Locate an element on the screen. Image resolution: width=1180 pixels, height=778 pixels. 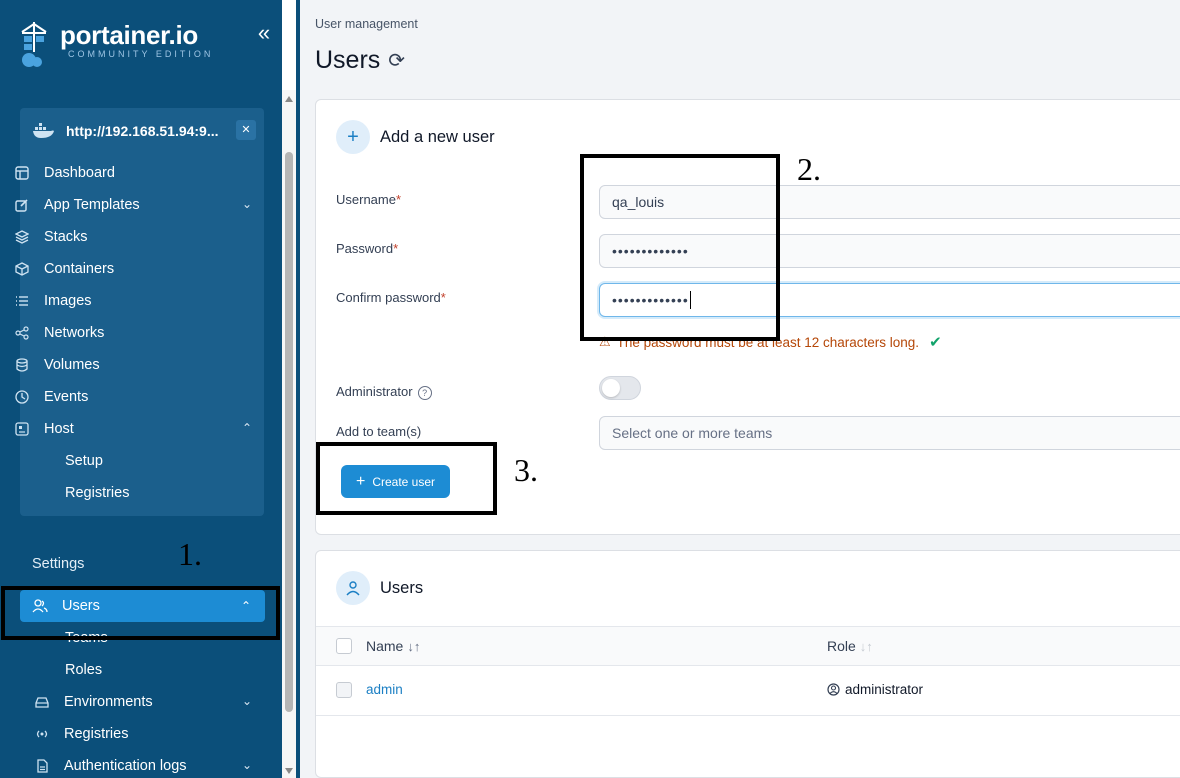
list-icon is located at coordinates (22, 301).